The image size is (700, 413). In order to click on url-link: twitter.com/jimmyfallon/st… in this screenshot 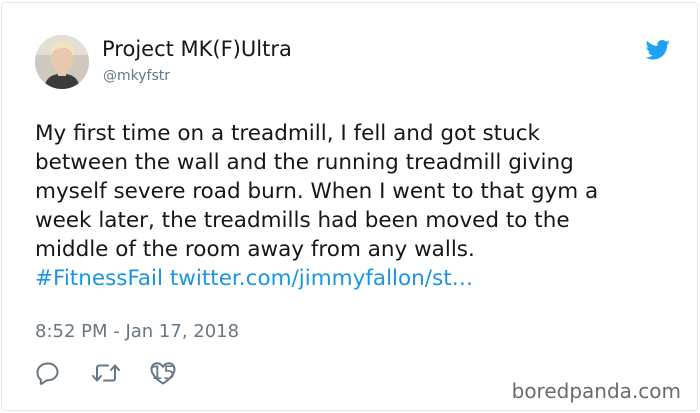, I will do `click(321, 278)`.